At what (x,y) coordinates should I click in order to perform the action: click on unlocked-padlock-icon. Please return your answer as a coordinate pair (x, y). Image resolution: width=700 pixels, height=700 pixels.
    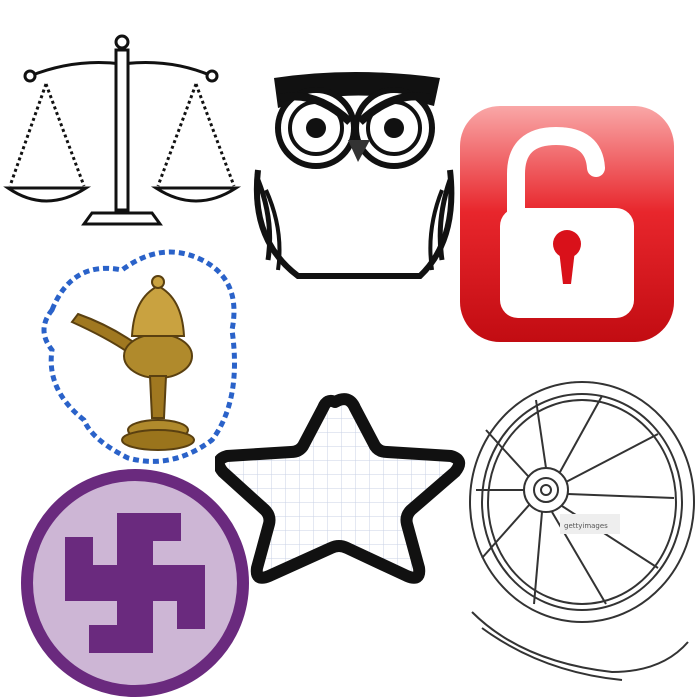
    Looking at the image, I should click on (567, 224).